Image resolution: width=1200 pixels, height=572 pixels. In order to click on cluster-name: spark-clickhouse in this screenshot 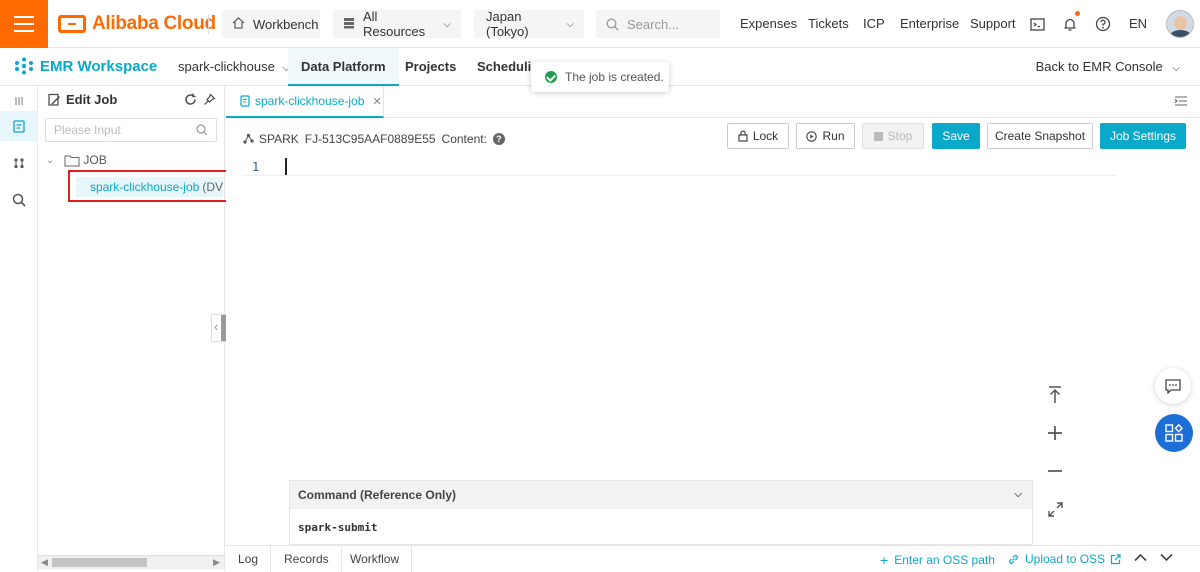, I will do `click(226, 66)`.